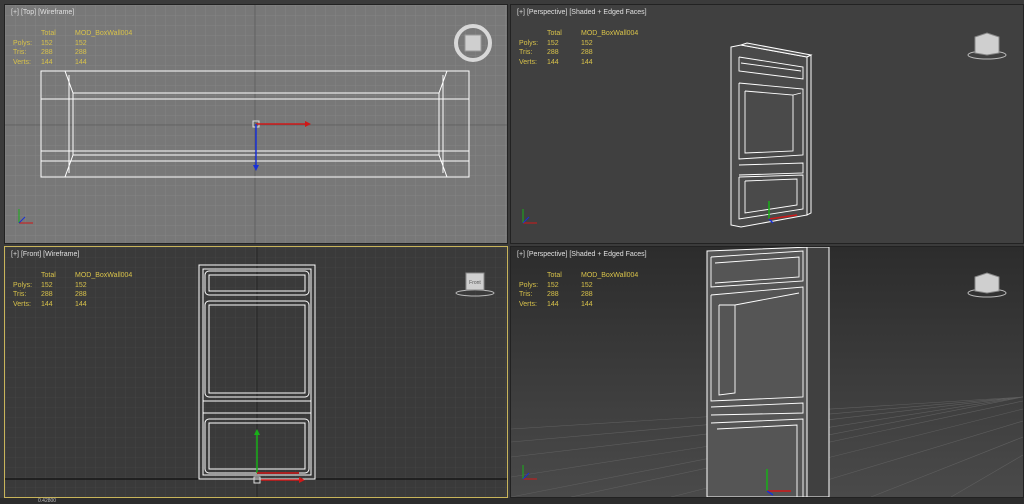 The height and width of the screenshot is (504, 1024). Describe the element at coordinates (512, 501) in the screenshot. I see `status-bar: 0.42800` at that location.